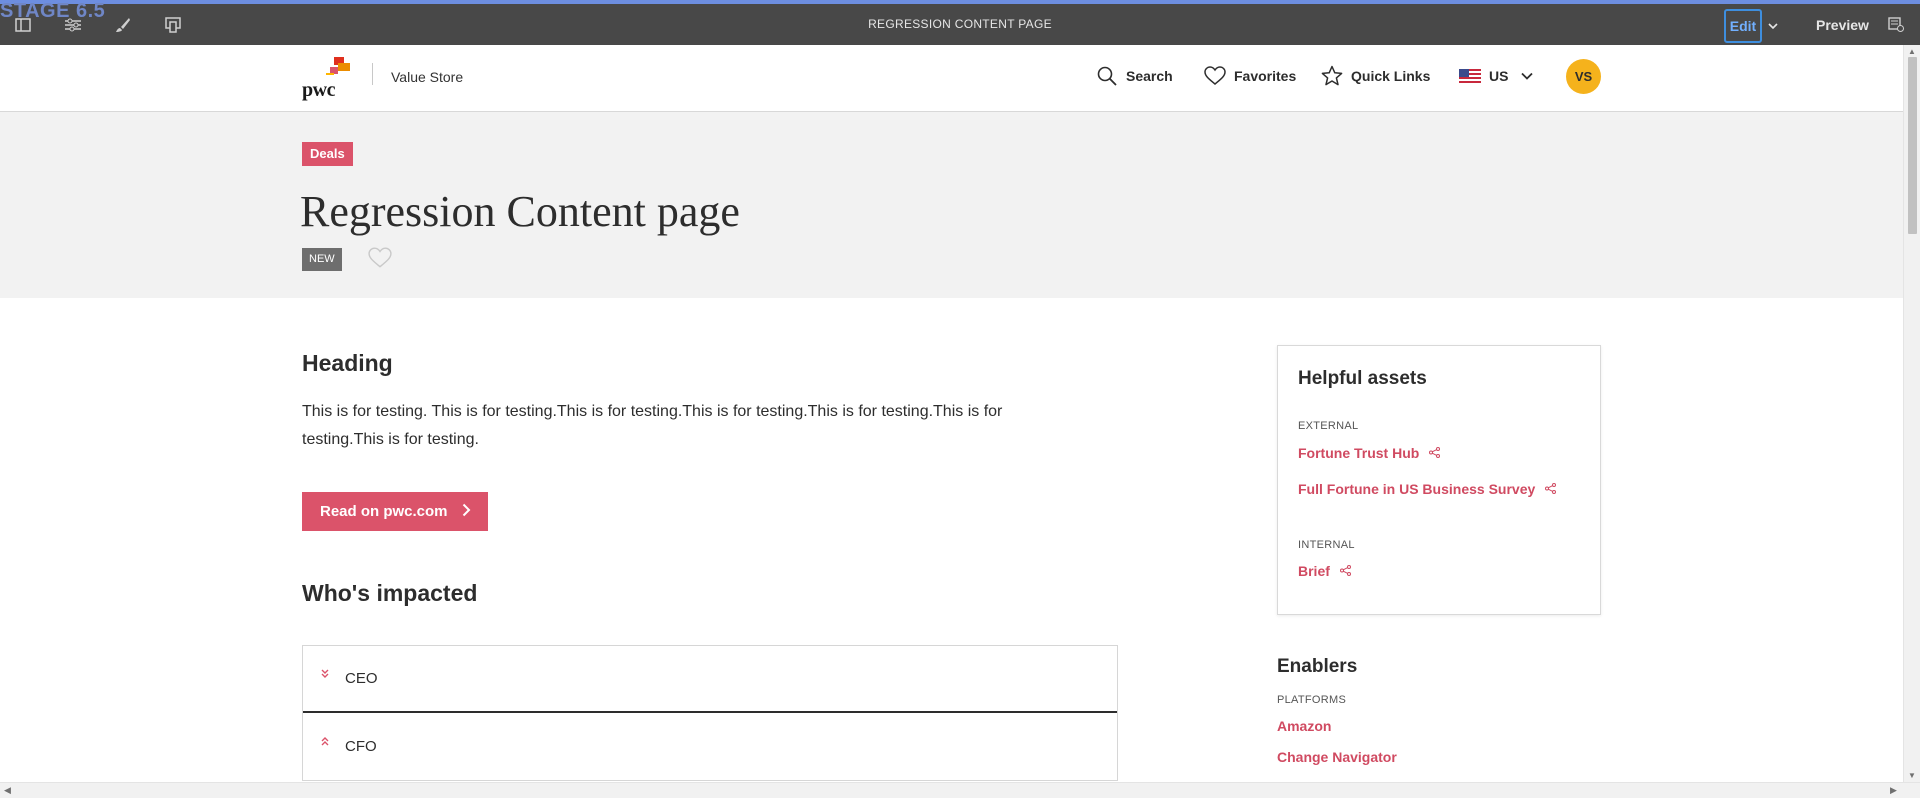 This screenshot has width=1920, height=798. What do you see at coordinates (427, 77) in the screenshot?
I see `site-name: Value Store` at bounding box center [427, 77].